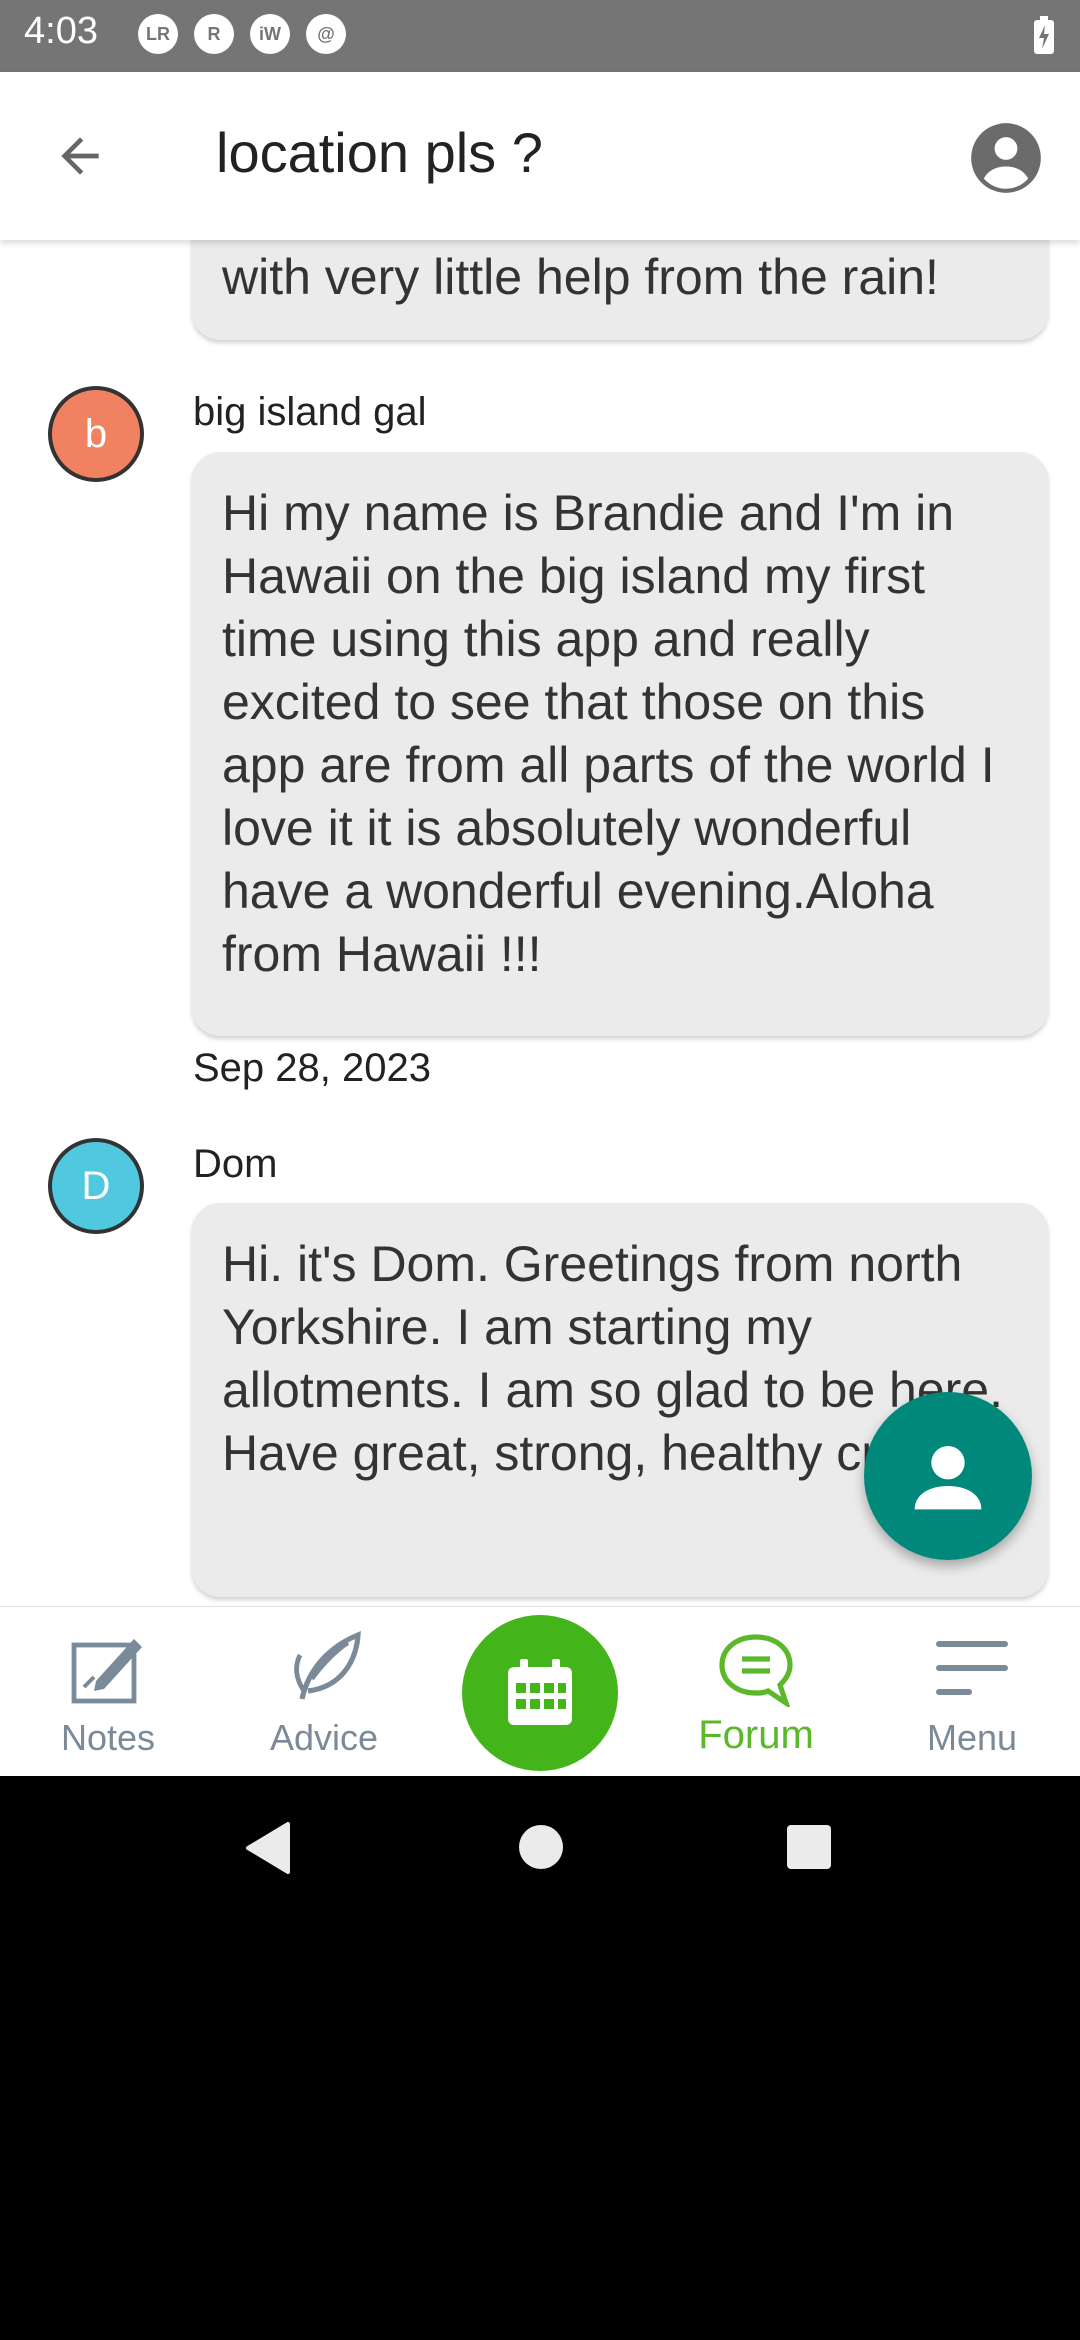 This screenshot has width=1080, height=2340. Describe the element at coordinates (756, 1669) in the screenshot. I see `forum-chat-icon` at that location.